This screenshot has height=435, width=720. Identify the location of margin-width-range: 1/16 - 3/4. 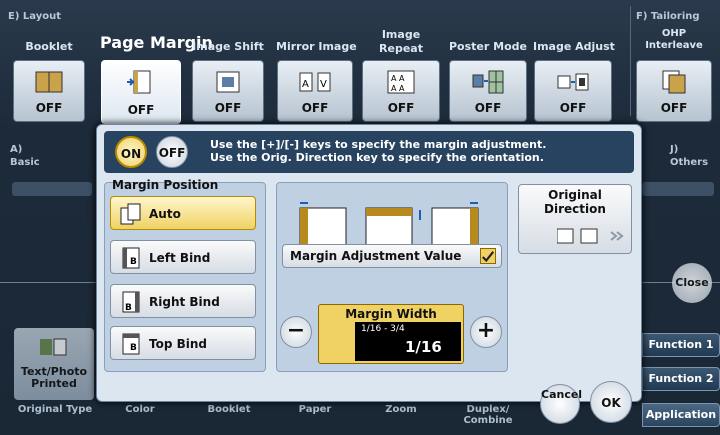
(383, 329).